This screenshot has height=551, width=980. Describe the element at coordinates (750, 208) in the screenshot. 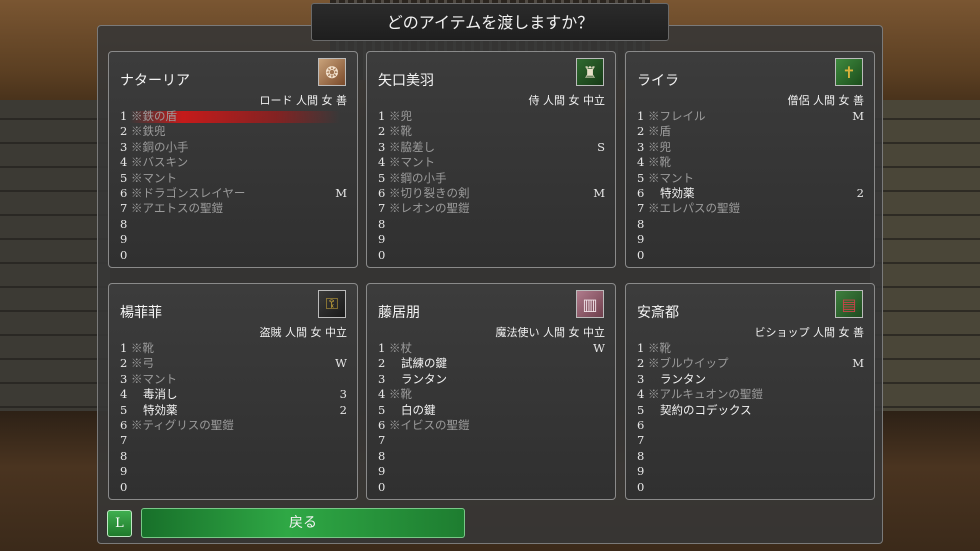

I see `item-row: 7 ※エレパスの聖鎧` at that location.